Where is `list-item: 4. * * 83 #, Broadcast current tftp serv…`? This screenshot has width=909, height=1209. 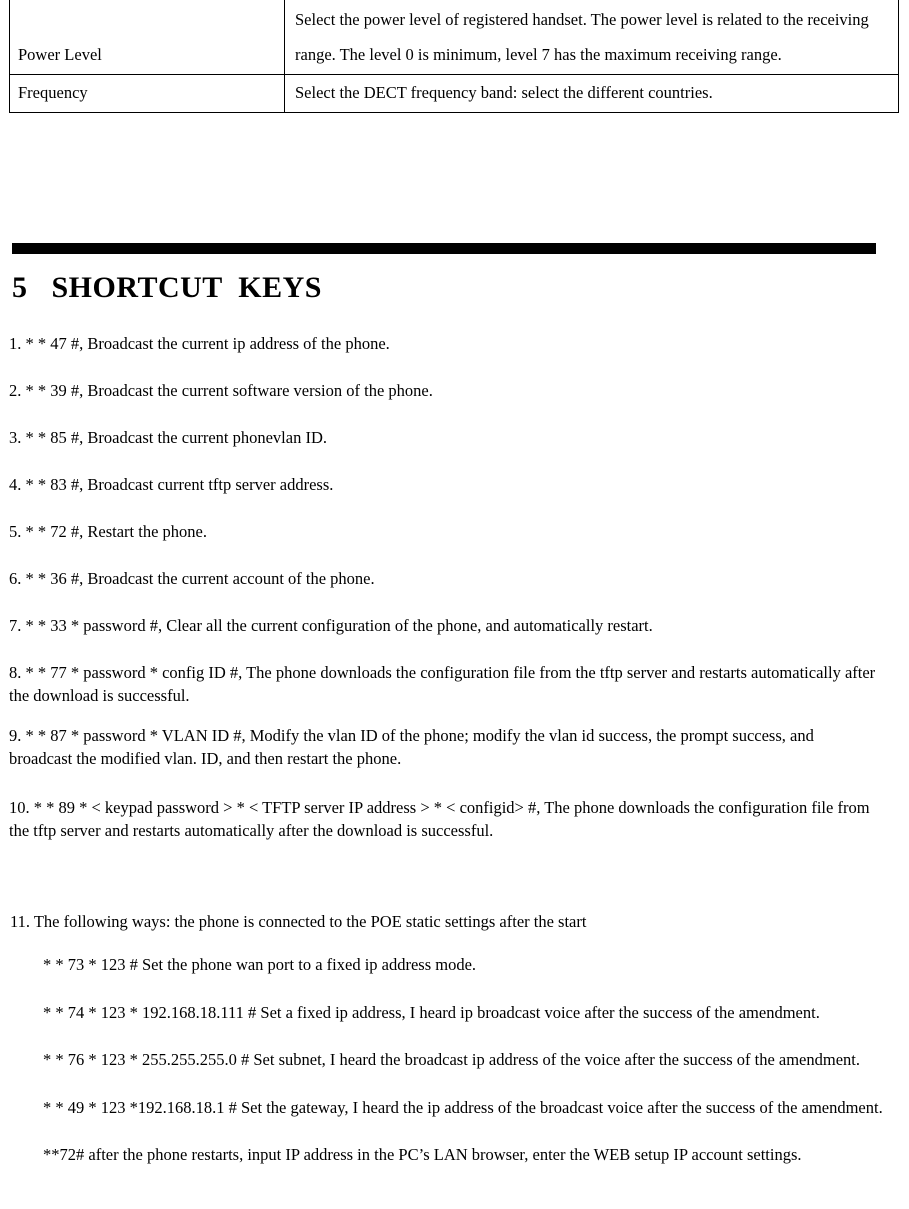 list-item: 4. * * 83 #, Broadcast current tftp serv… is located at coordinates (171, 484).